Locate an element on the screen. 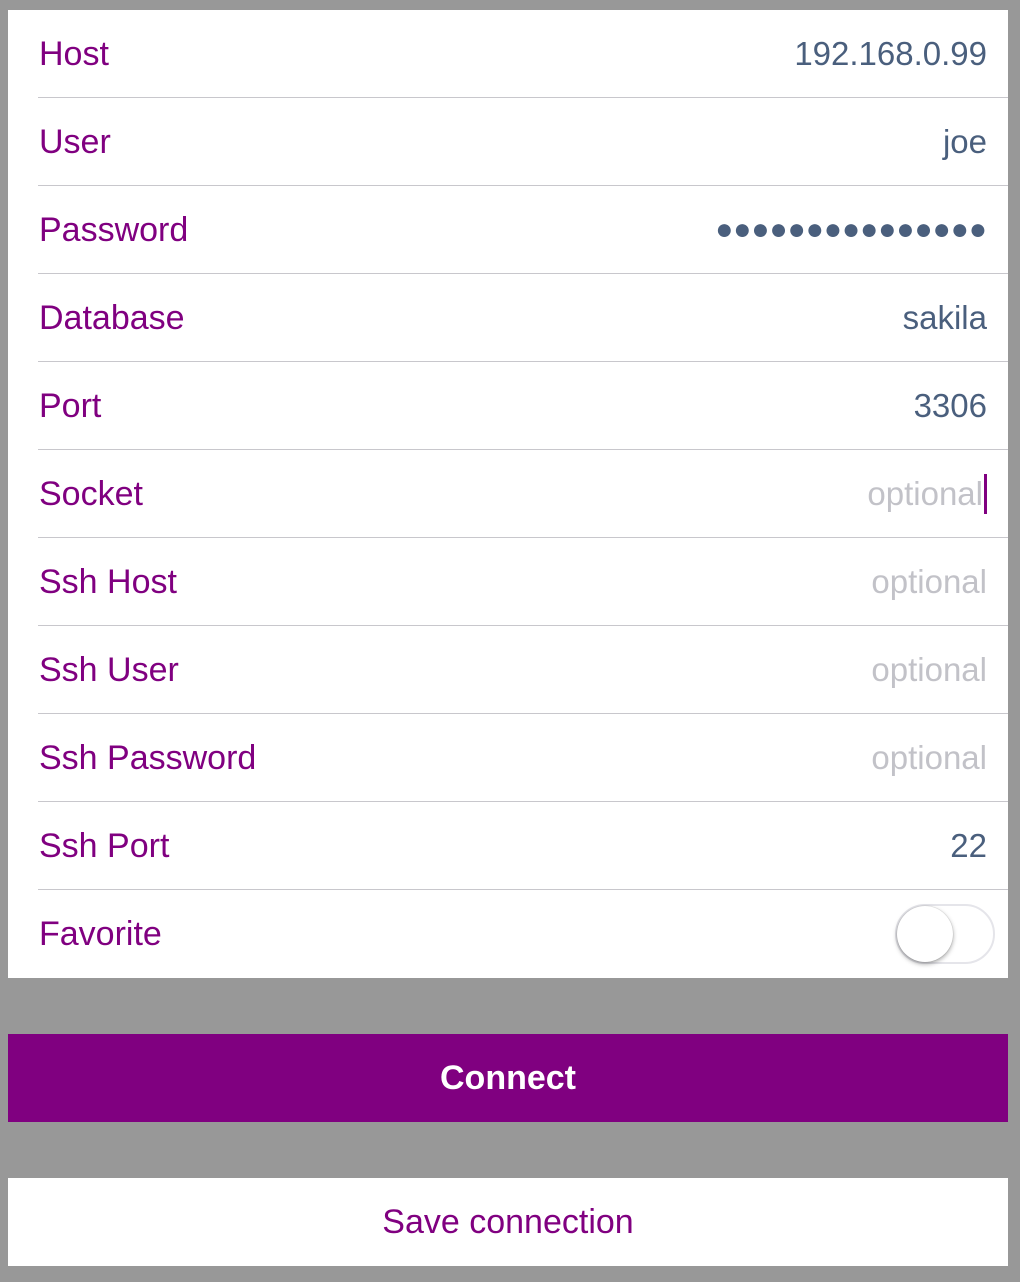  database-label: Database is located at coordinates (112, 317).